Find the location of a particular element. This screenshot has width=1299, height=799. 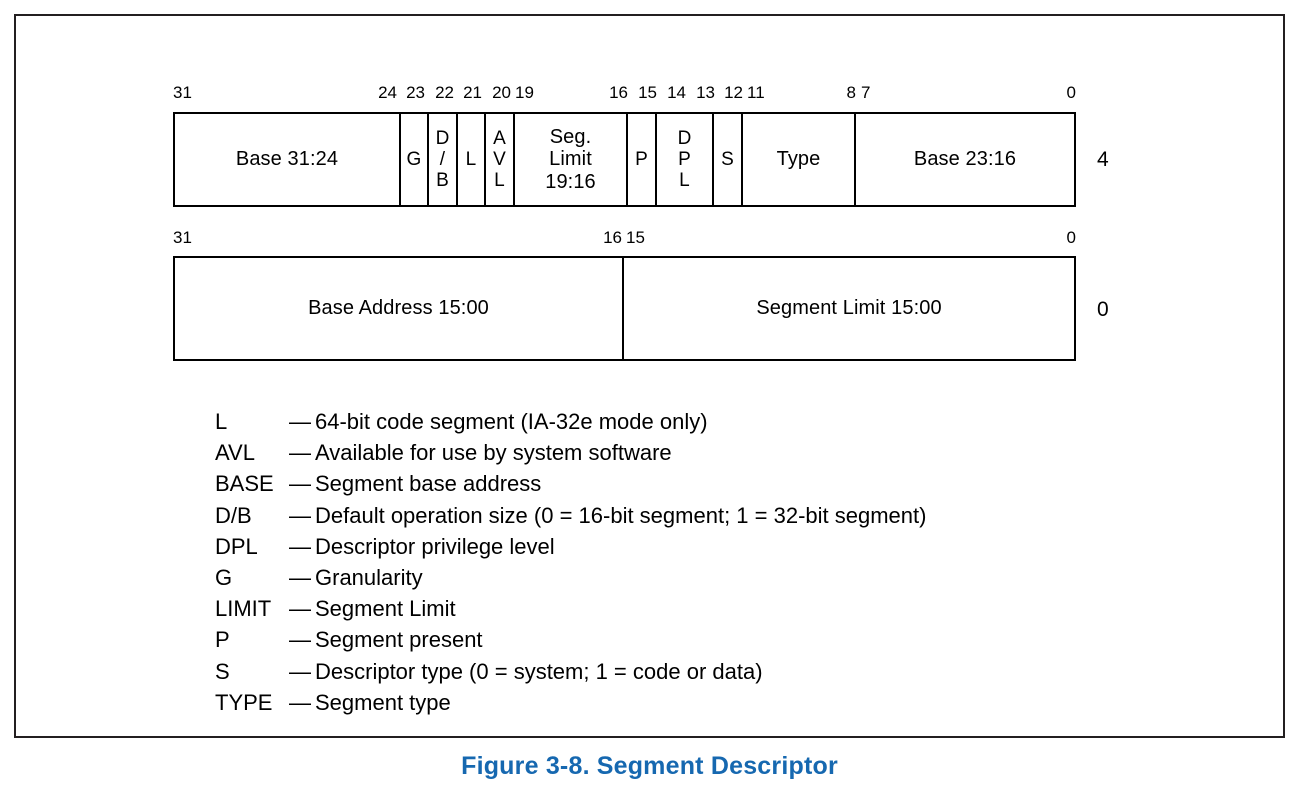

descriptor-row-low-dword: Base Address 15:00 Segment Limit 15:00 is located at coordinates (624, 308).